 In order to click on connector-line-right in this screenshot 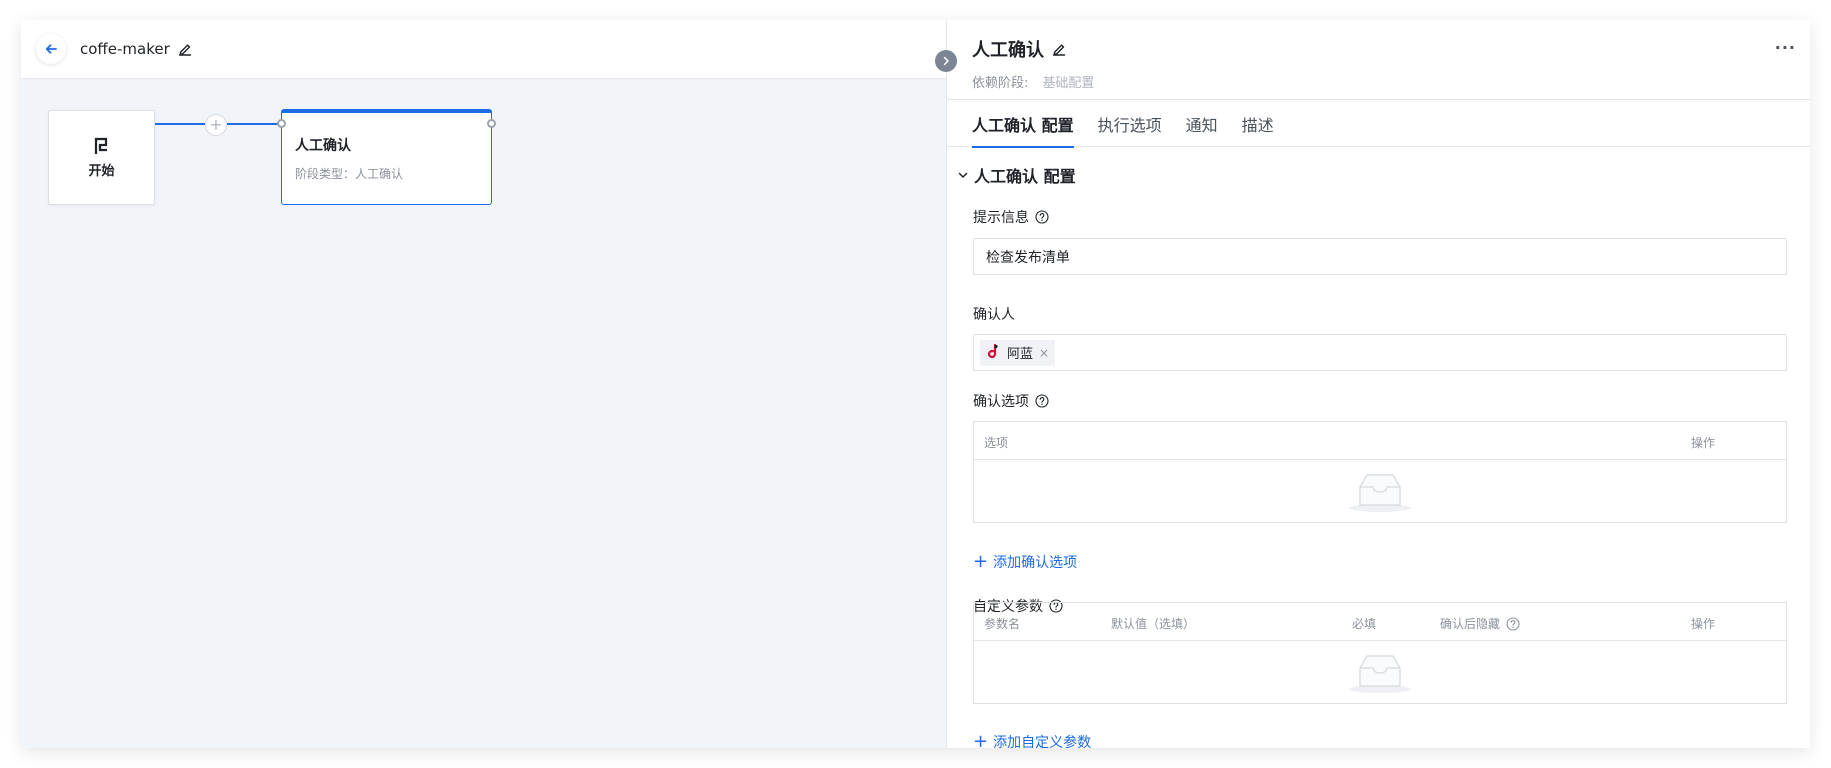, I will do `click(254, 124)`.